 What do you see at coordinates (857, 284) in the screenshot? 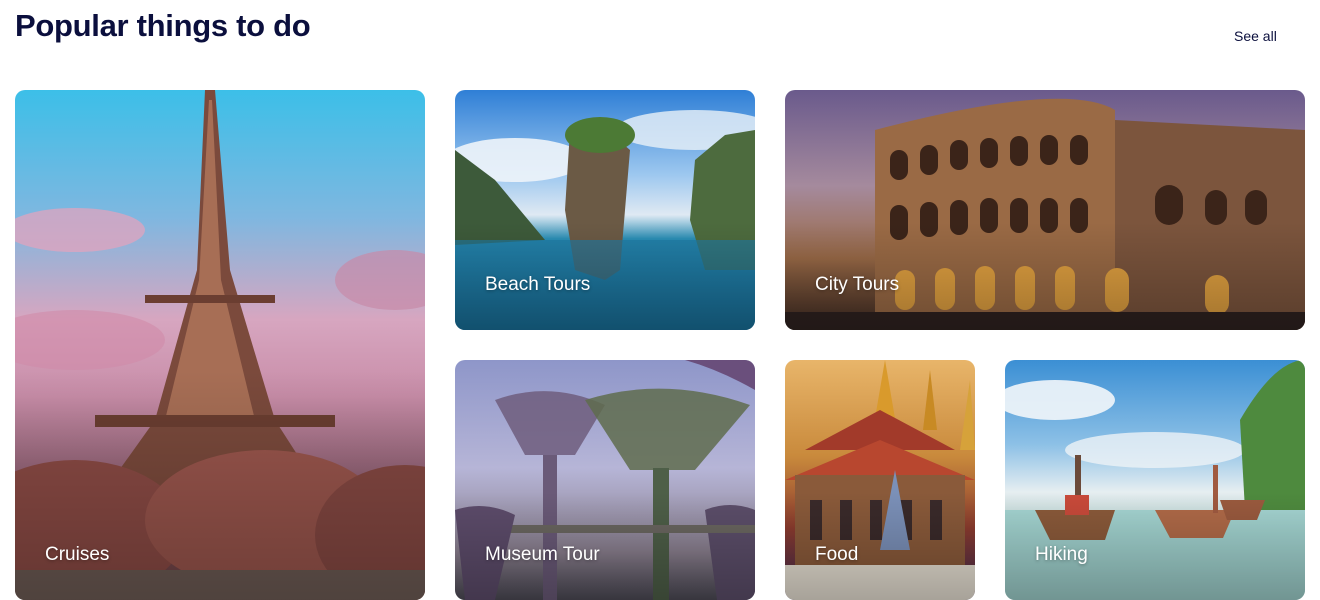
I see `card-label: City Tours` at bounding box center [857, 284].